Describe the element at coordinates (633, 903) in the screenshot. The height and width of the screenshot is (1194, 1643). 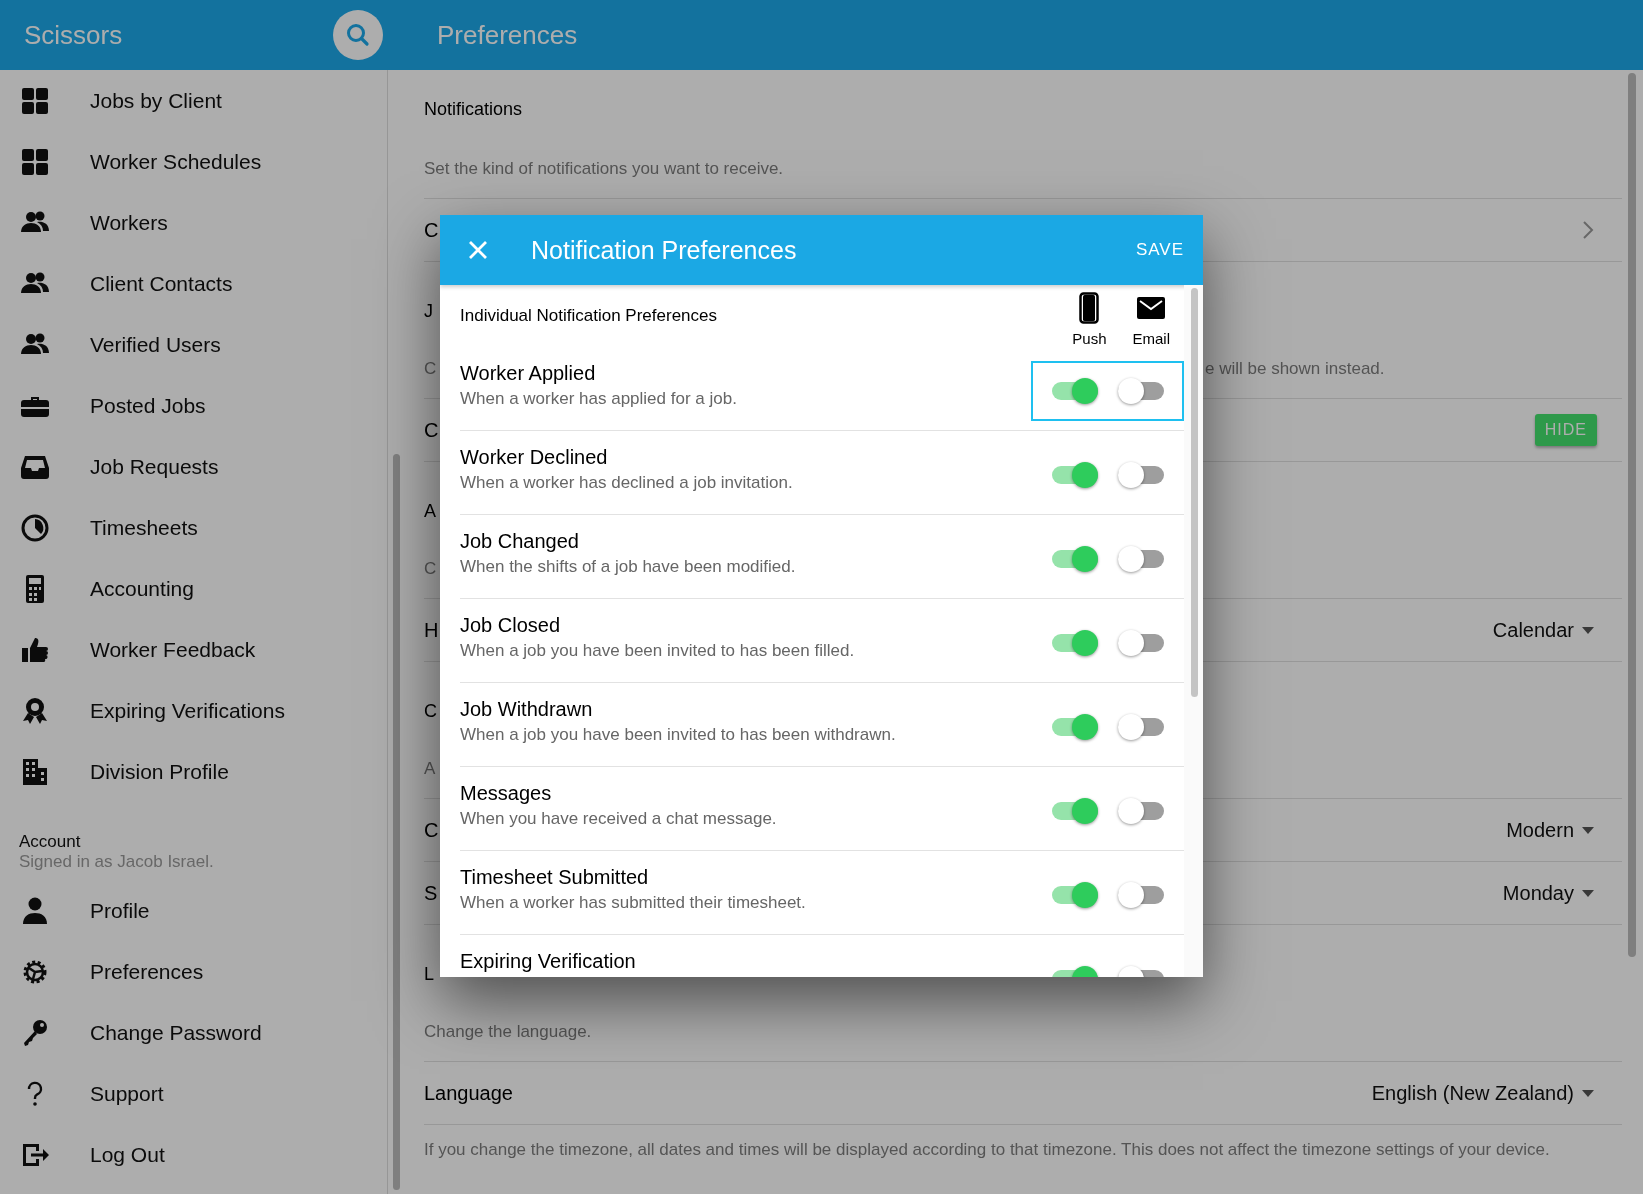
I see `notification-description: When a worker has submitted their timesheet.` at that location.